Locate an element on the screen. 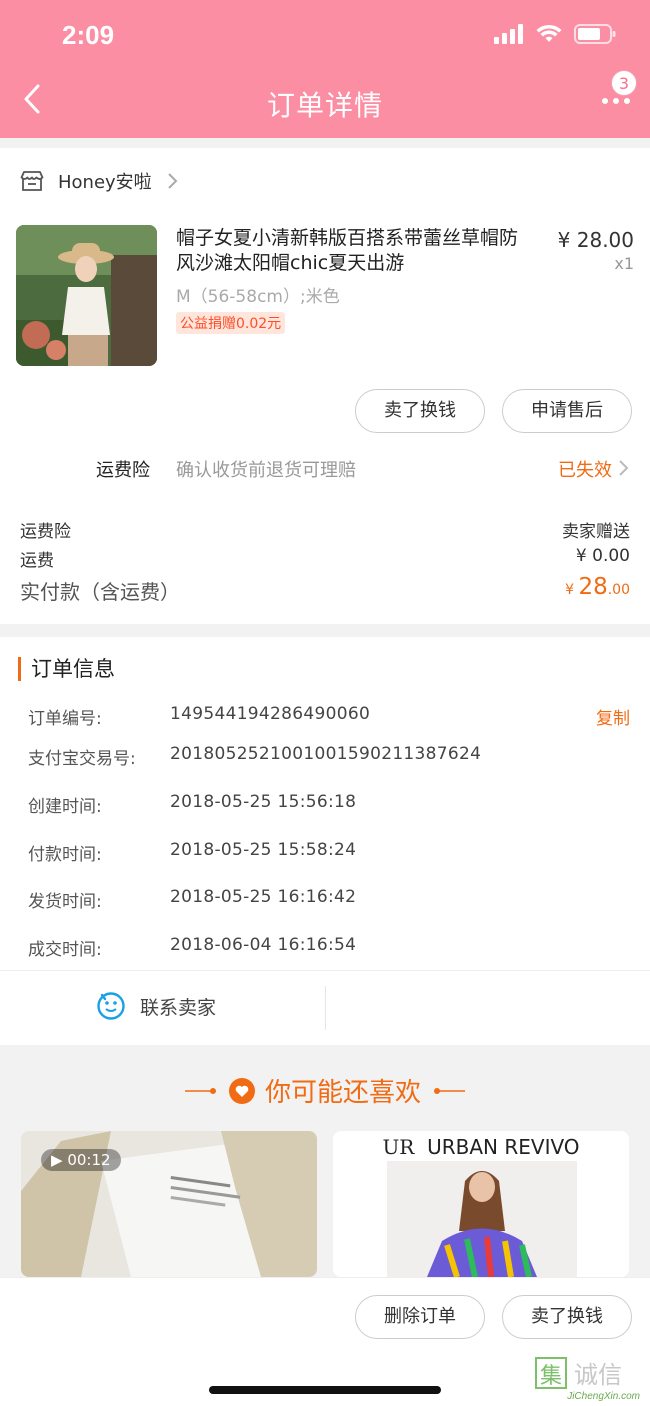 This screenshot has width=650, height=1406. contact-bar: 联系卖家 is located at coordinates (325, 1007).